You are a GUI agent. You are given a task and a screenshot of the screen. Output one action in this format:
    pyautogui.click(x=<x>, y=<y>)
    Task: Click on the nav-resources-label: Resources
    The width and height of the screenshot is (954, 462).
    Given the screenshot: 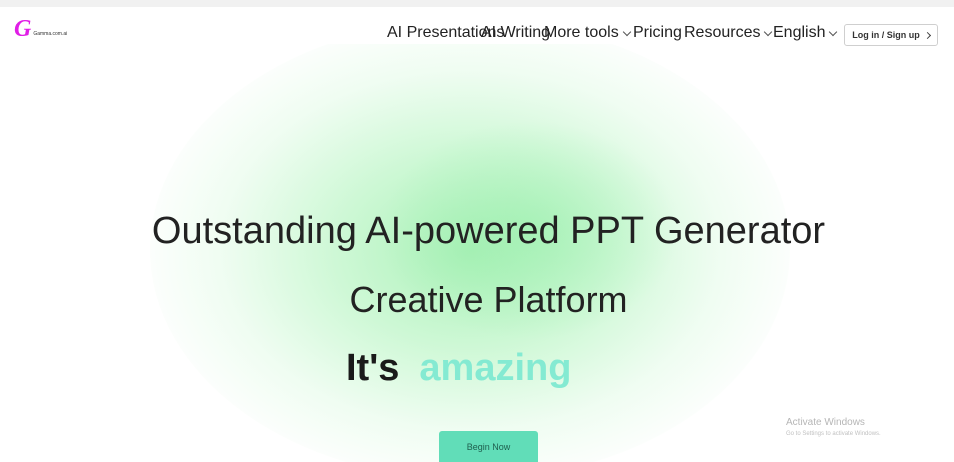 What is the action you would take?
    pyautogui.click(x=722, y=32)
    